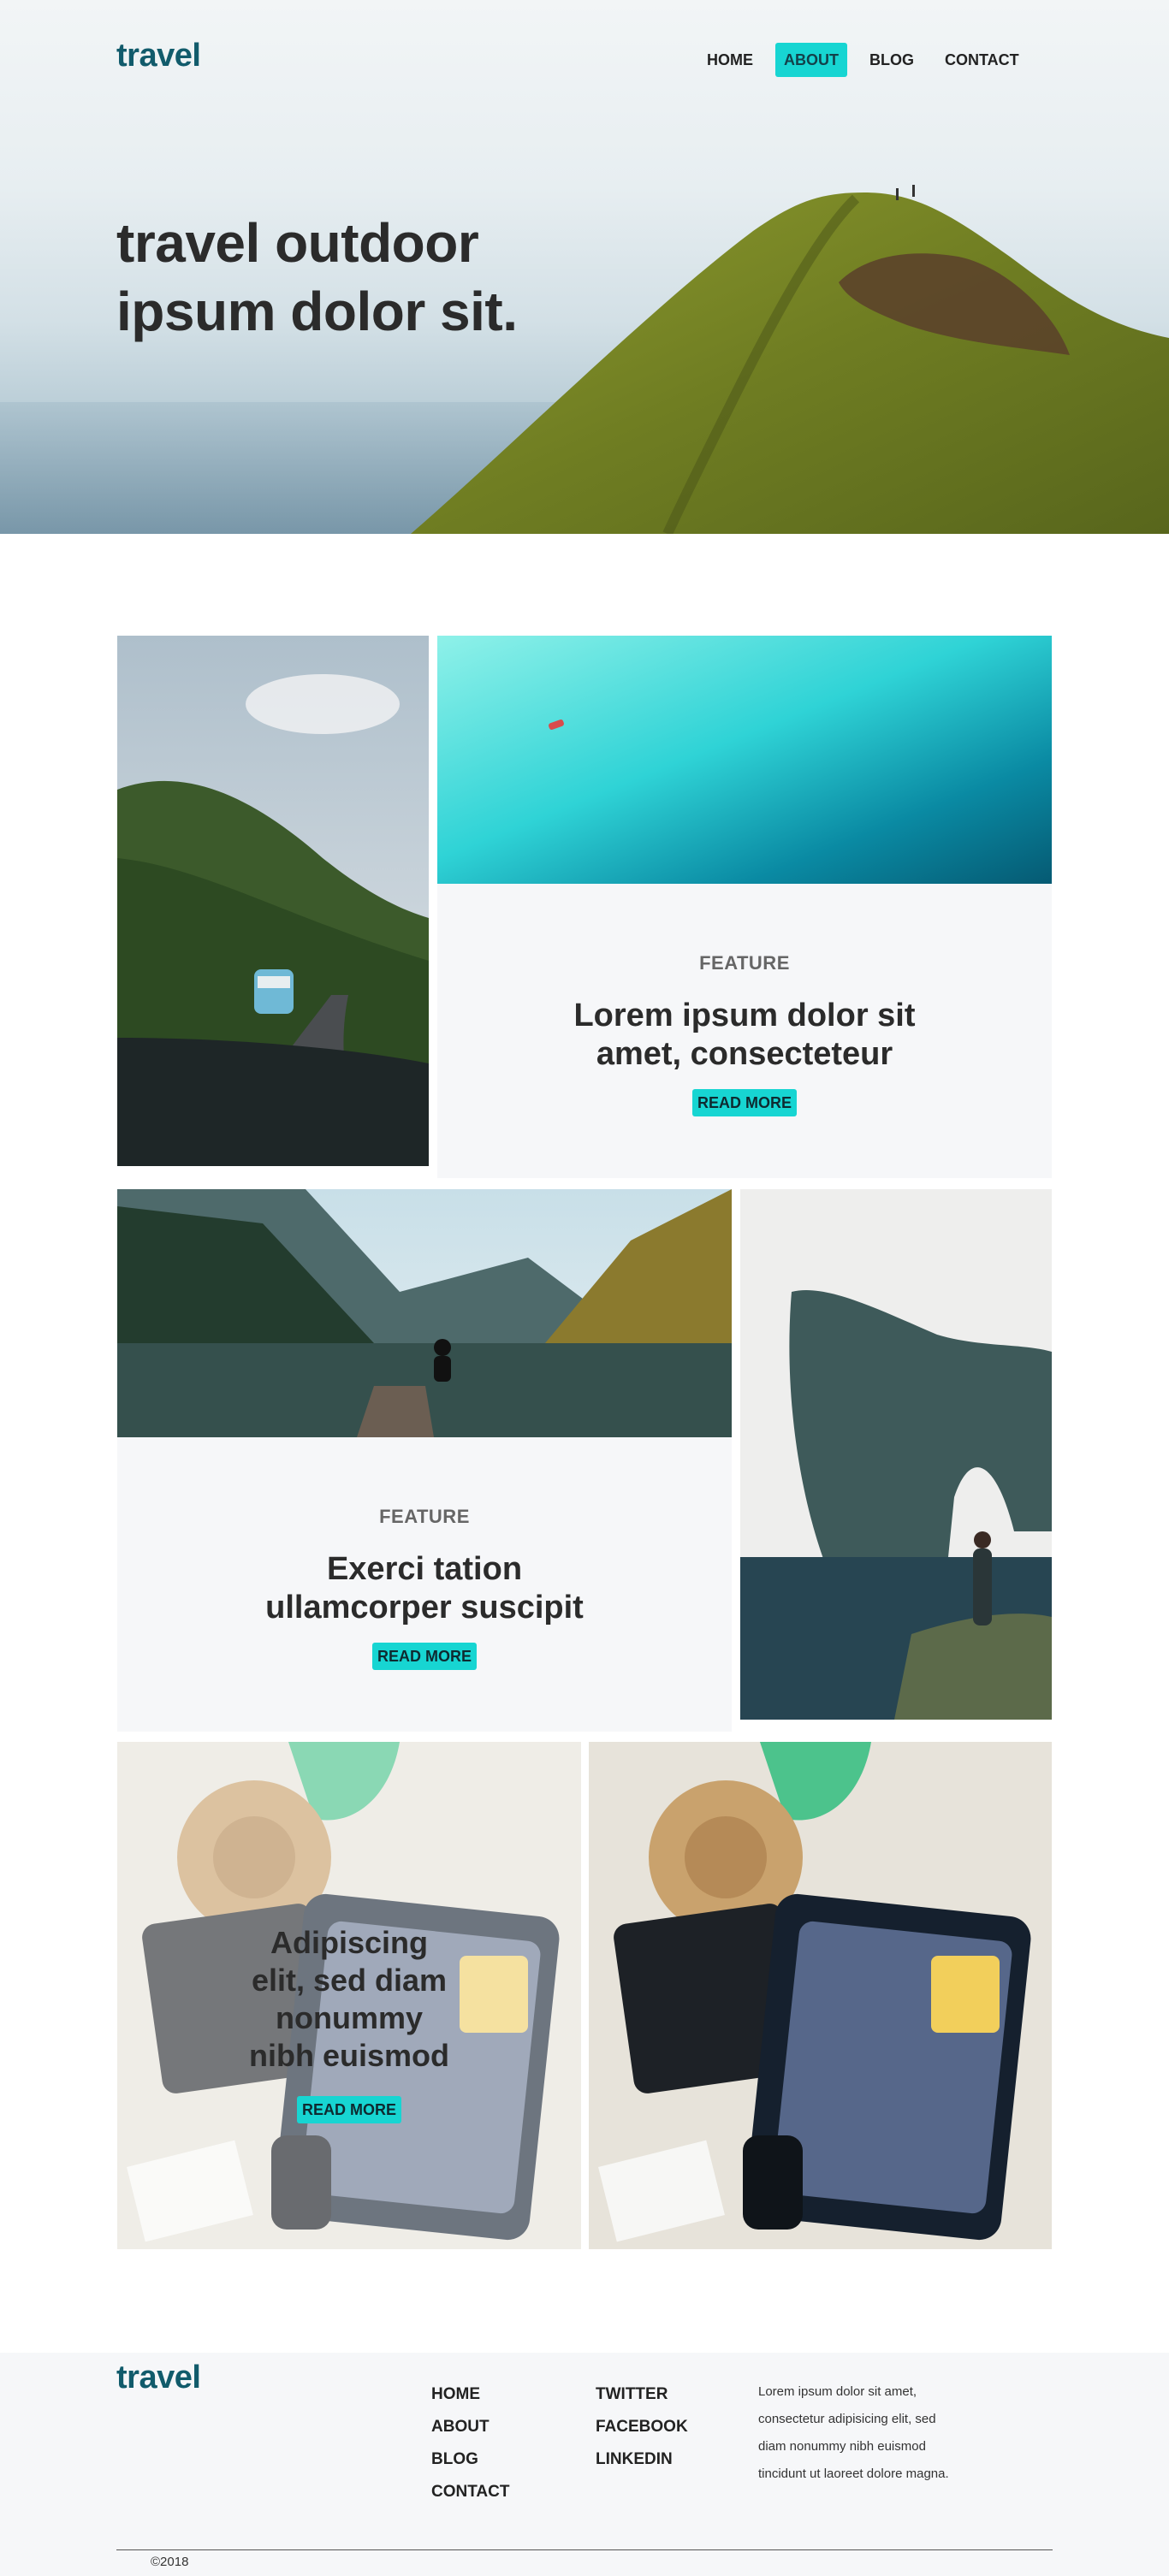 The width and height of the screenshot is (1169, 2576). I want to click on lake-pier-photo, so click(425, 1313).